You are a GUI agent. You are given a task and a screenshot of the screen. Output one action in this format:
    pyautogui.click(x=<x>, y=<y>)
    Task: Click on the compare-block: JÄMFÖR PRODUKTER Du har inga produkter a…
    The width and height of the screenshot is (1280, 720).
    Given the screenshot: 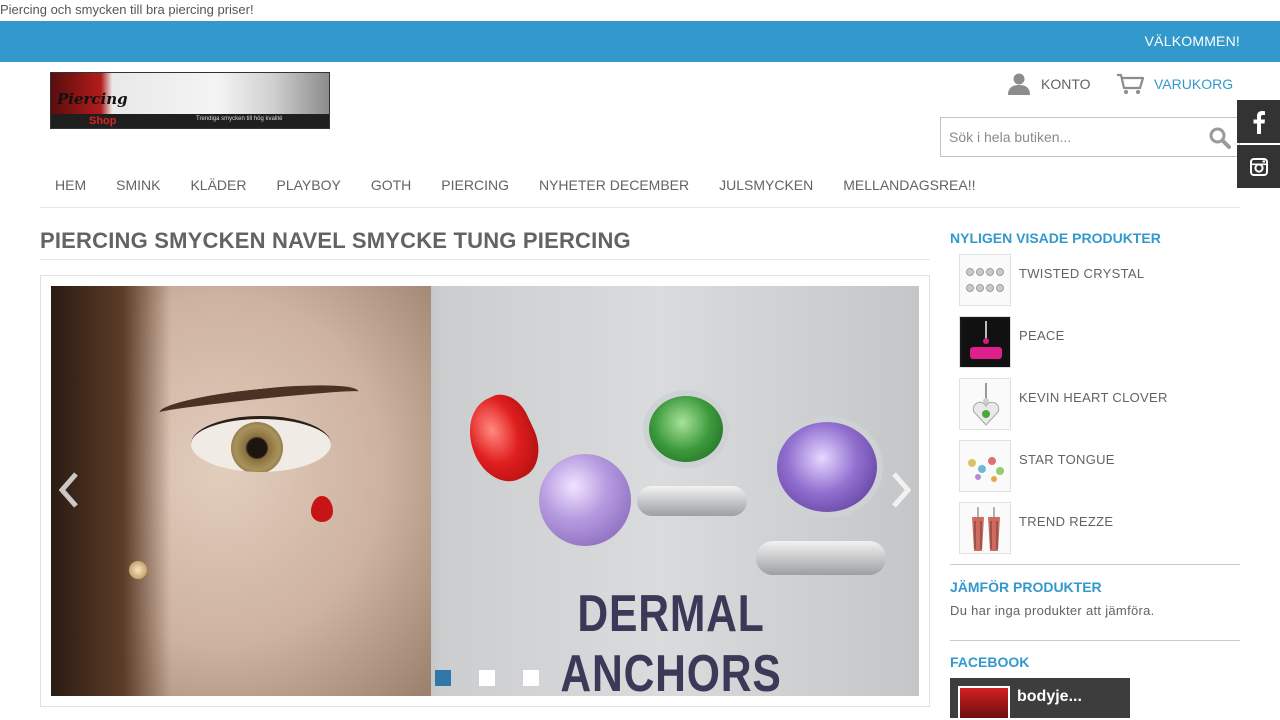 What is the action you would take?
    pyautogui.click(x=1095, y=591)
    